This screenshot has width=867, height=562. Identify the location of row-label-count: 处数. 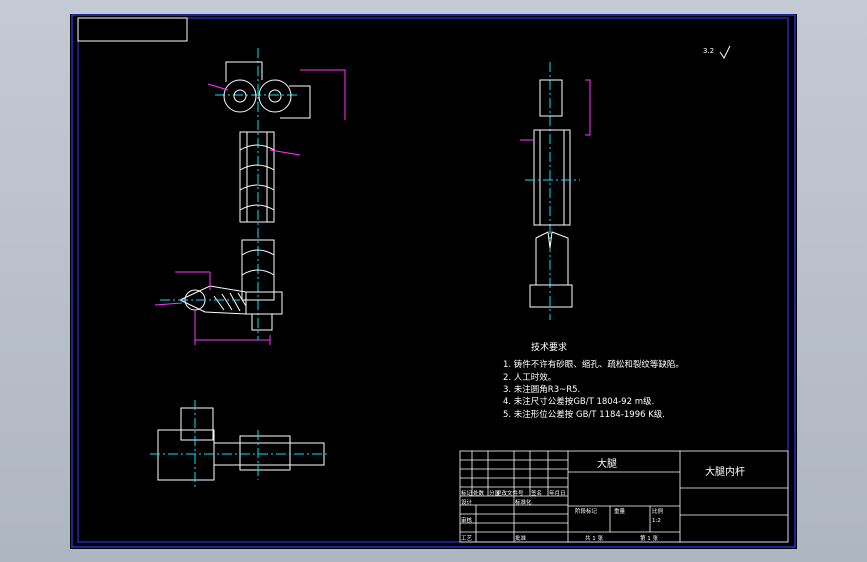
(479, 494).